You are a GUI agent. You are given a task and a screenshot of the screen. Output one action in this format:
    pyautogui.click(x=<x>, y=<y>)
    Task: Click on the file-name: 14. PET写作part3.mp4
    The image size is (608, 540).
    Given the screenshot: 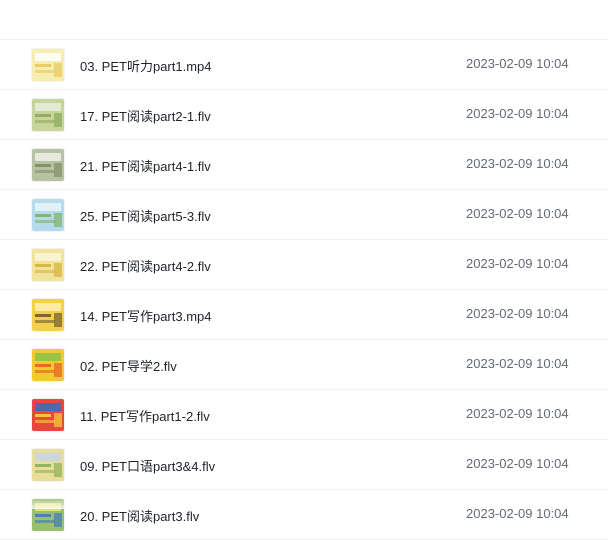 What is the action you would take?
    pyautogui.click(x=146, y=315)
    